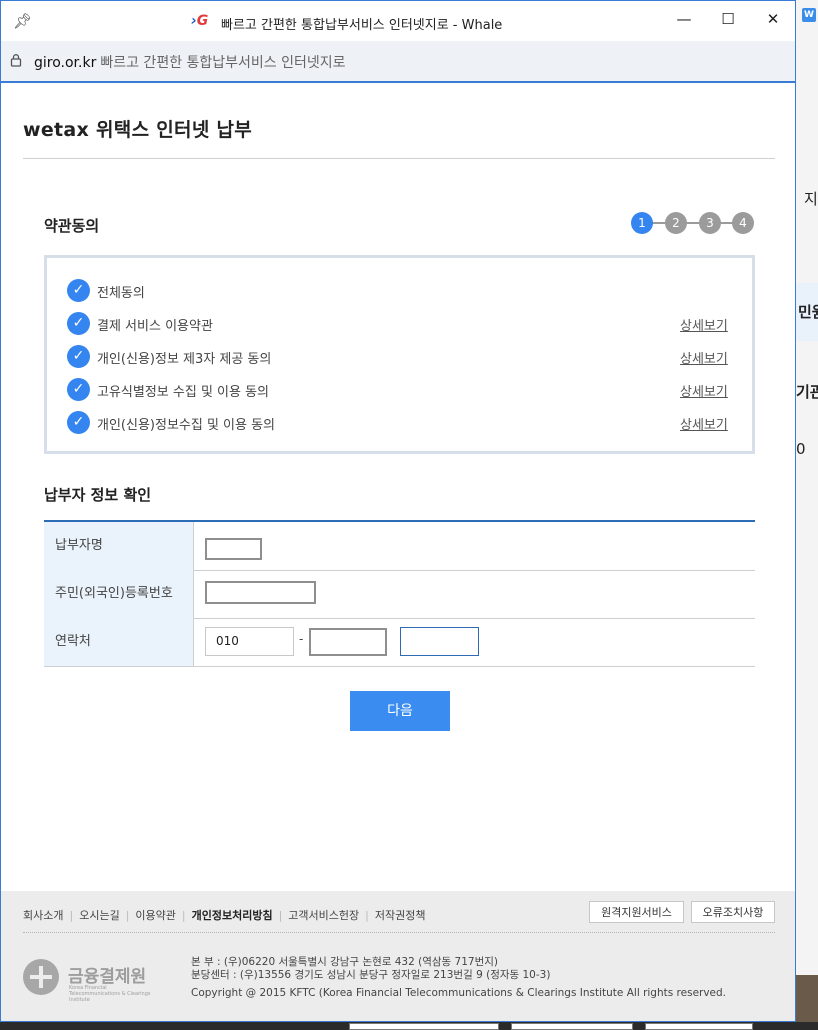  What do you see at coordinates (183, 390) in the screenshot?
I see `agree-label: 고유식별정보 수집 및 이용 동의` at bounding box center [183, 390].